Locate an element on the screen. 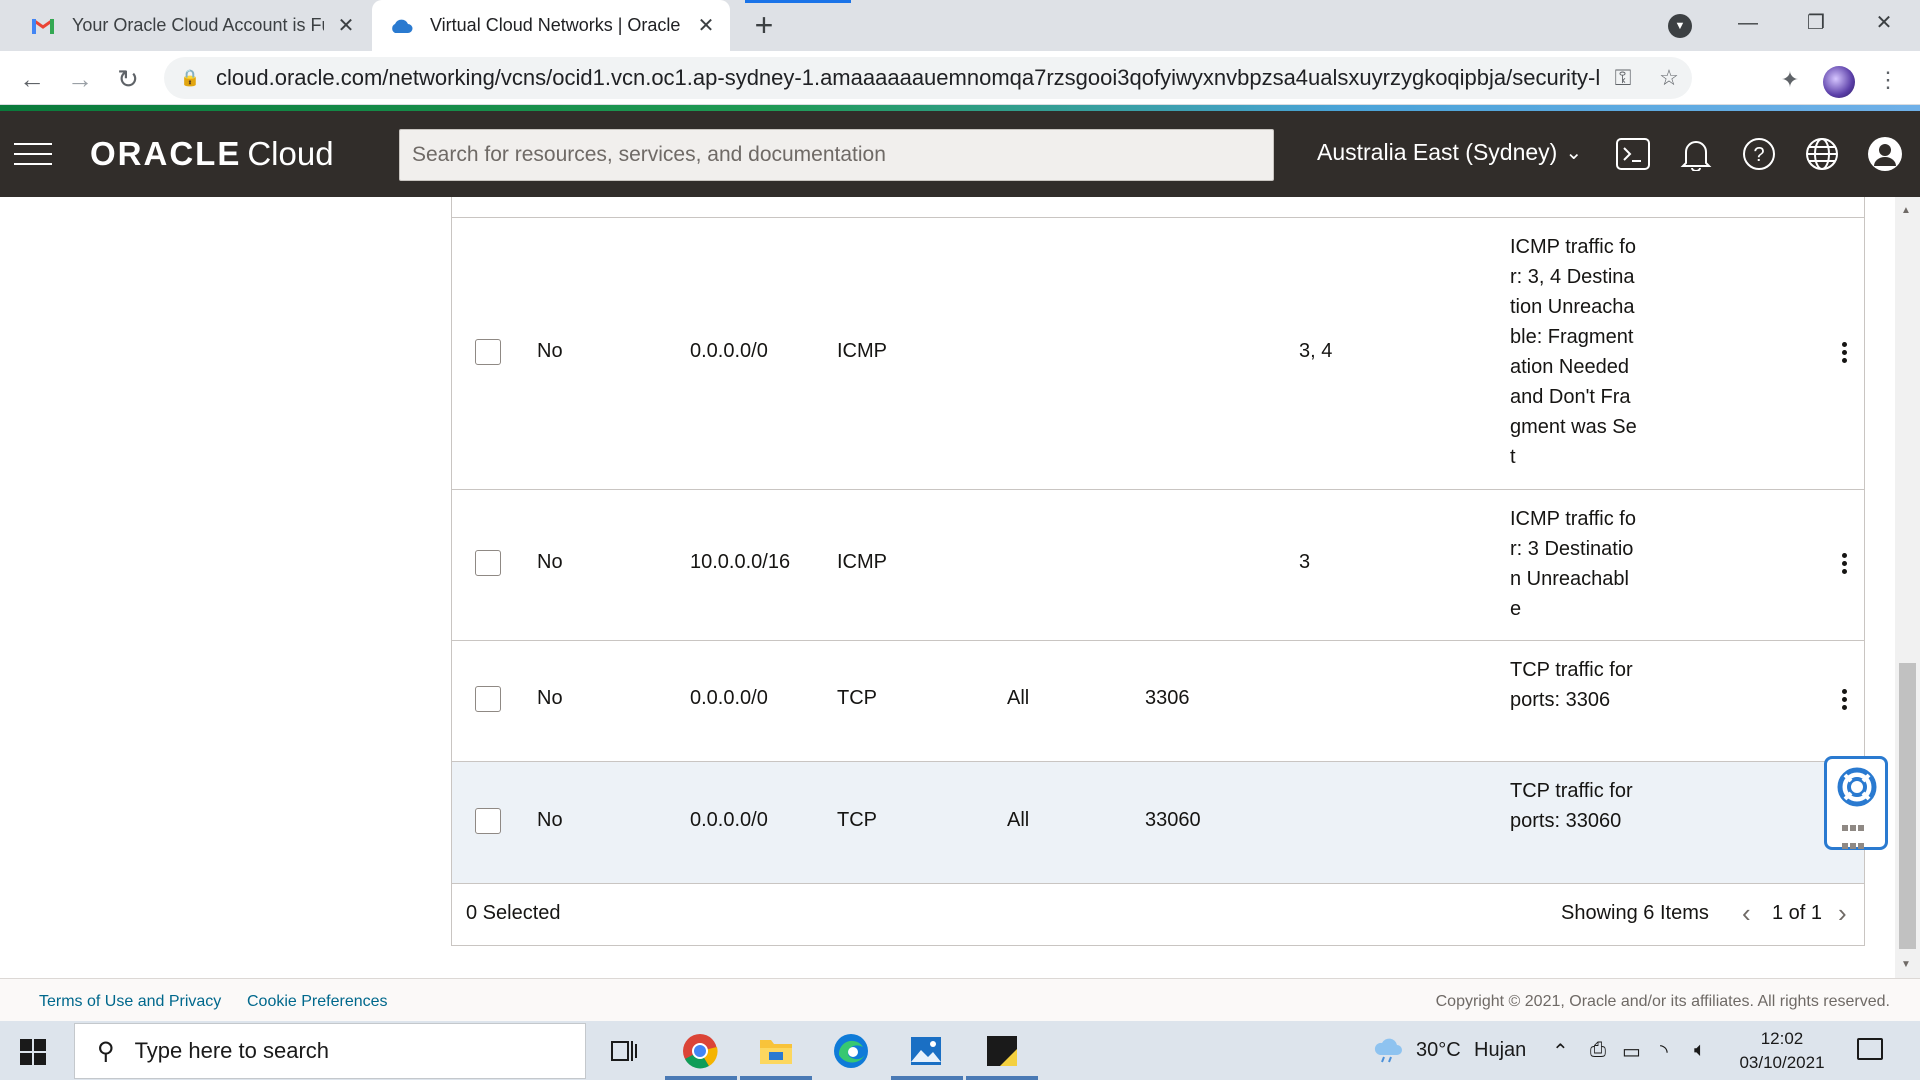 The height and width of the screenshot is (1080, 1920). weather-icon is located at coordinates (1388, 1052).